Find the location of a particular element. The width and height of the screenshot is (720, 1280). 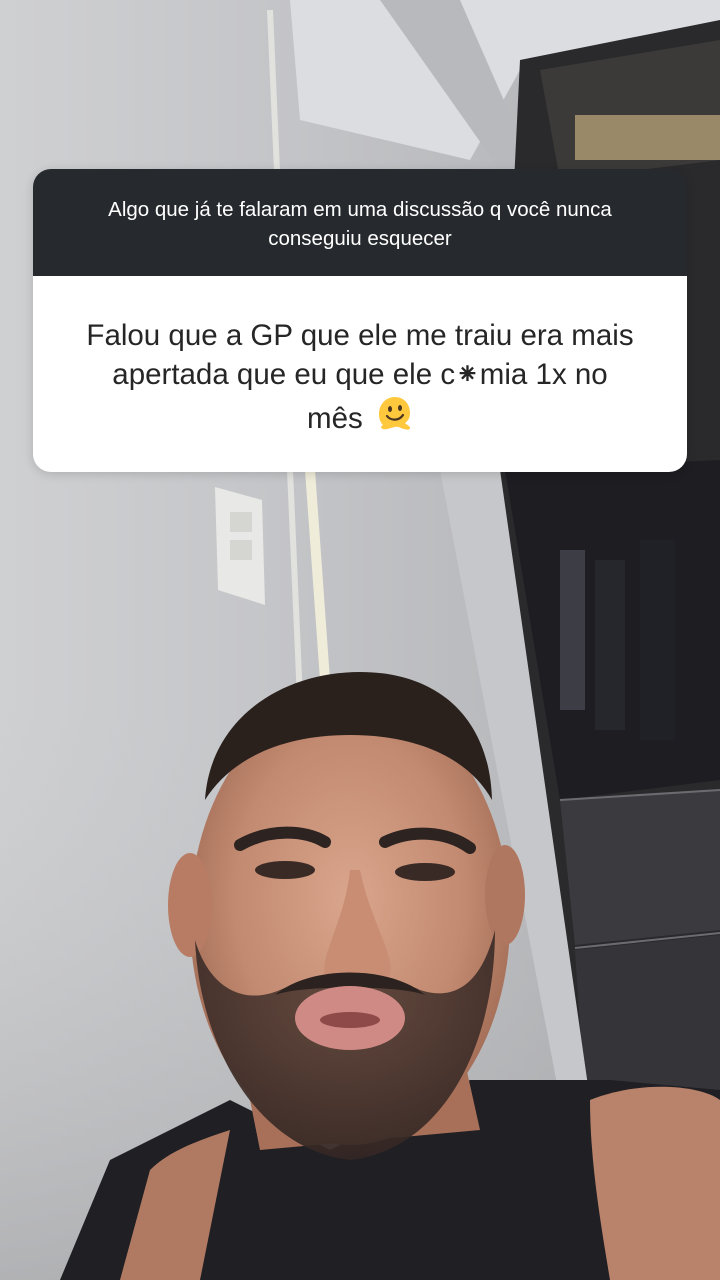

answer-line-3: mês is located at coordinates (360, 418).